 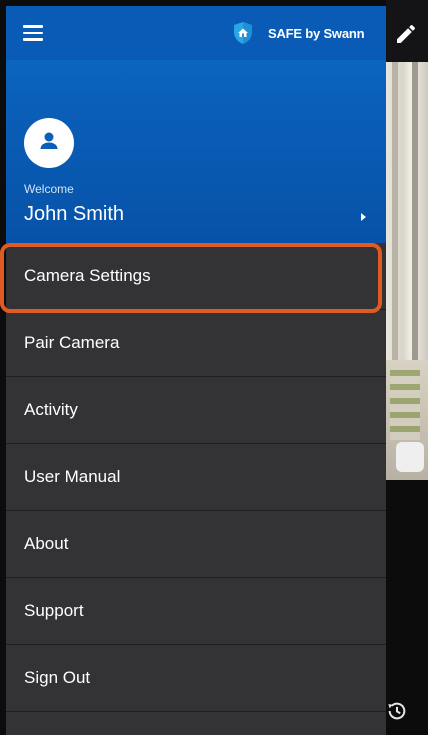 What do you see at coordinates (410, 457) in the screenshot?
I see `scene-chair` at bounding box center [410, 457].